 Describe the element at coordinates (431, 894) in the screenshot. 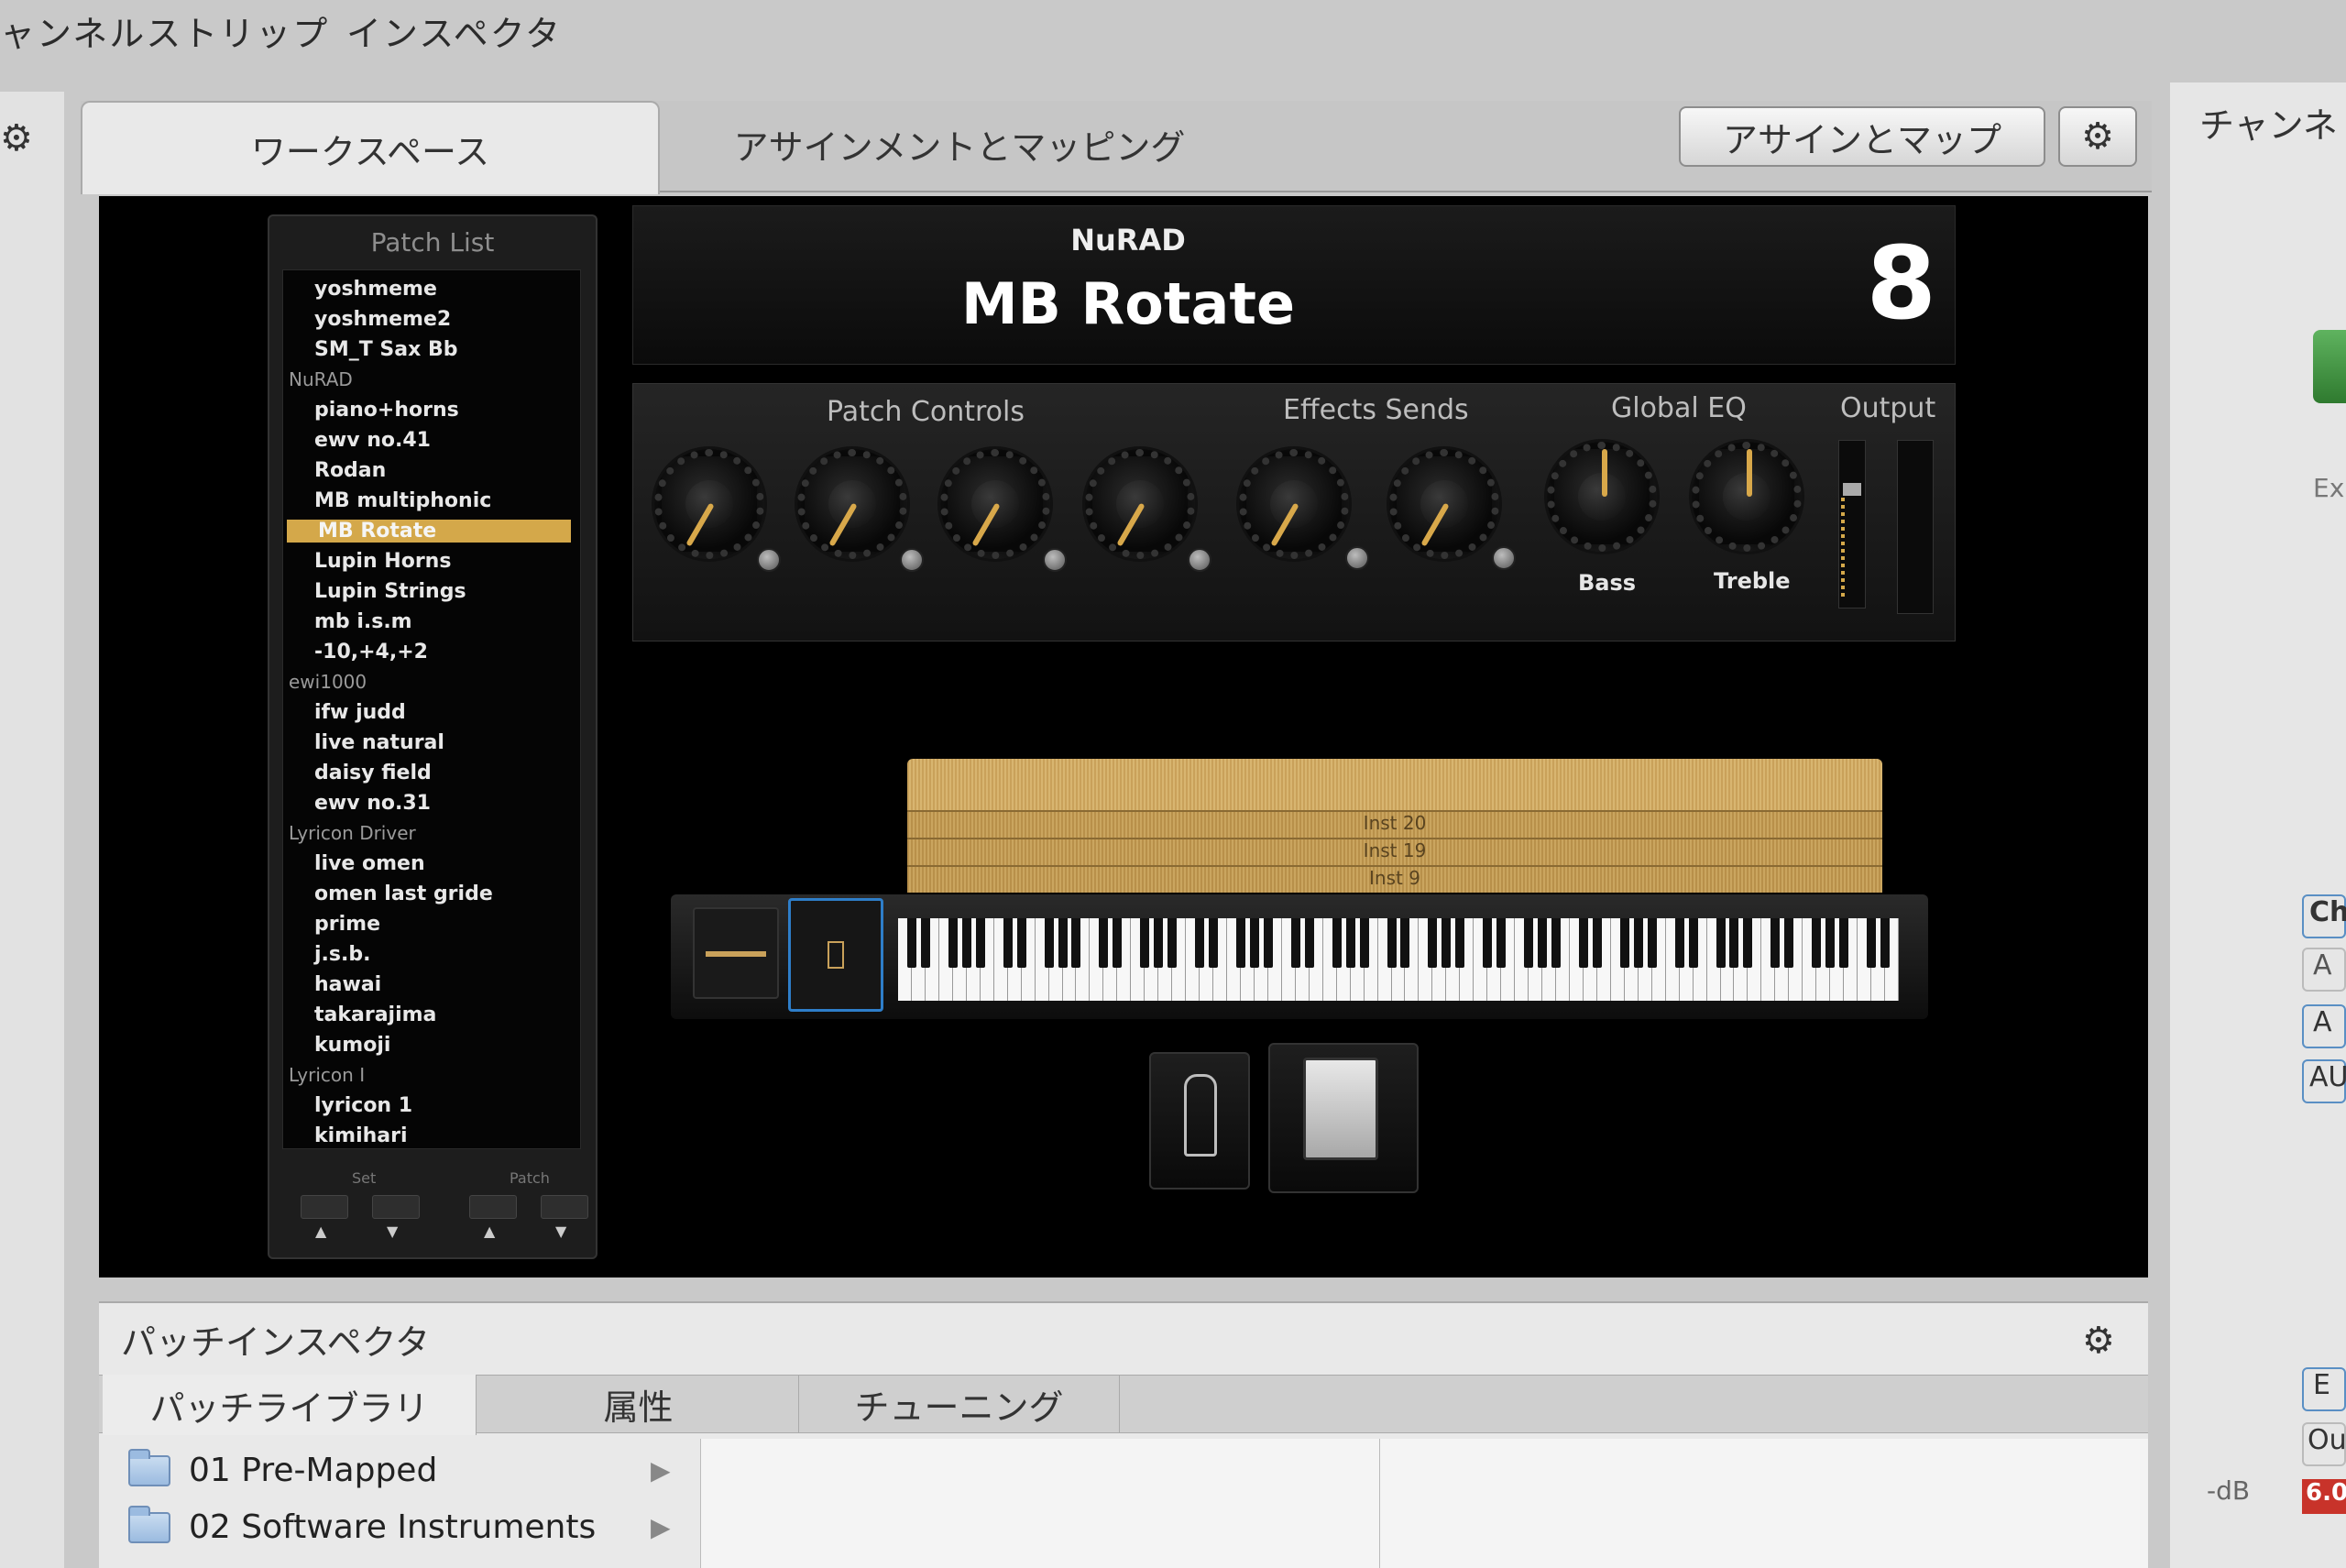

I see `patch-item: omen last gride` at that location.